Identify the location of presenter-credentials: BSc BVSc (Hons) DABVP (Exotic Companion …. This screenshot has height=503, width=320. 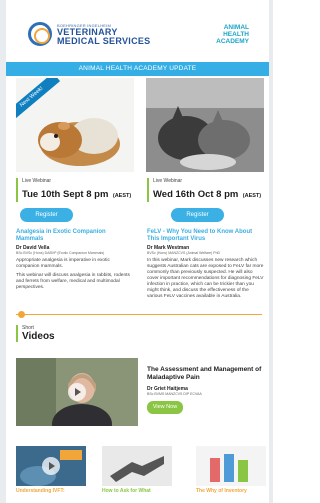
(60, 253).